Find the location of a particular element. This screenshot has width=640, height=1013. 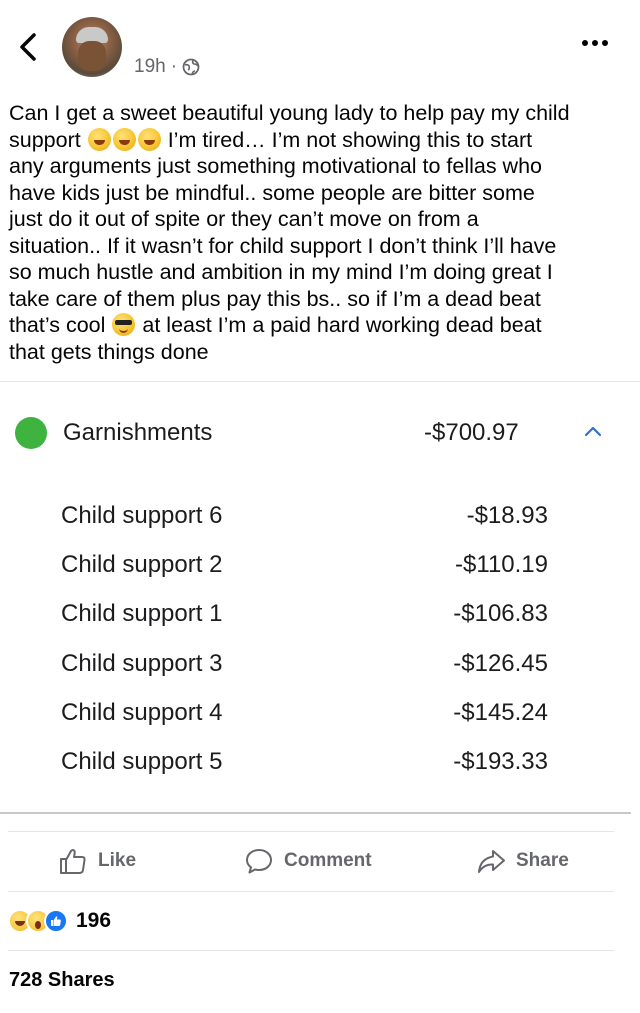

post-timestamp: 19h · is located at coordinates (167, 67).